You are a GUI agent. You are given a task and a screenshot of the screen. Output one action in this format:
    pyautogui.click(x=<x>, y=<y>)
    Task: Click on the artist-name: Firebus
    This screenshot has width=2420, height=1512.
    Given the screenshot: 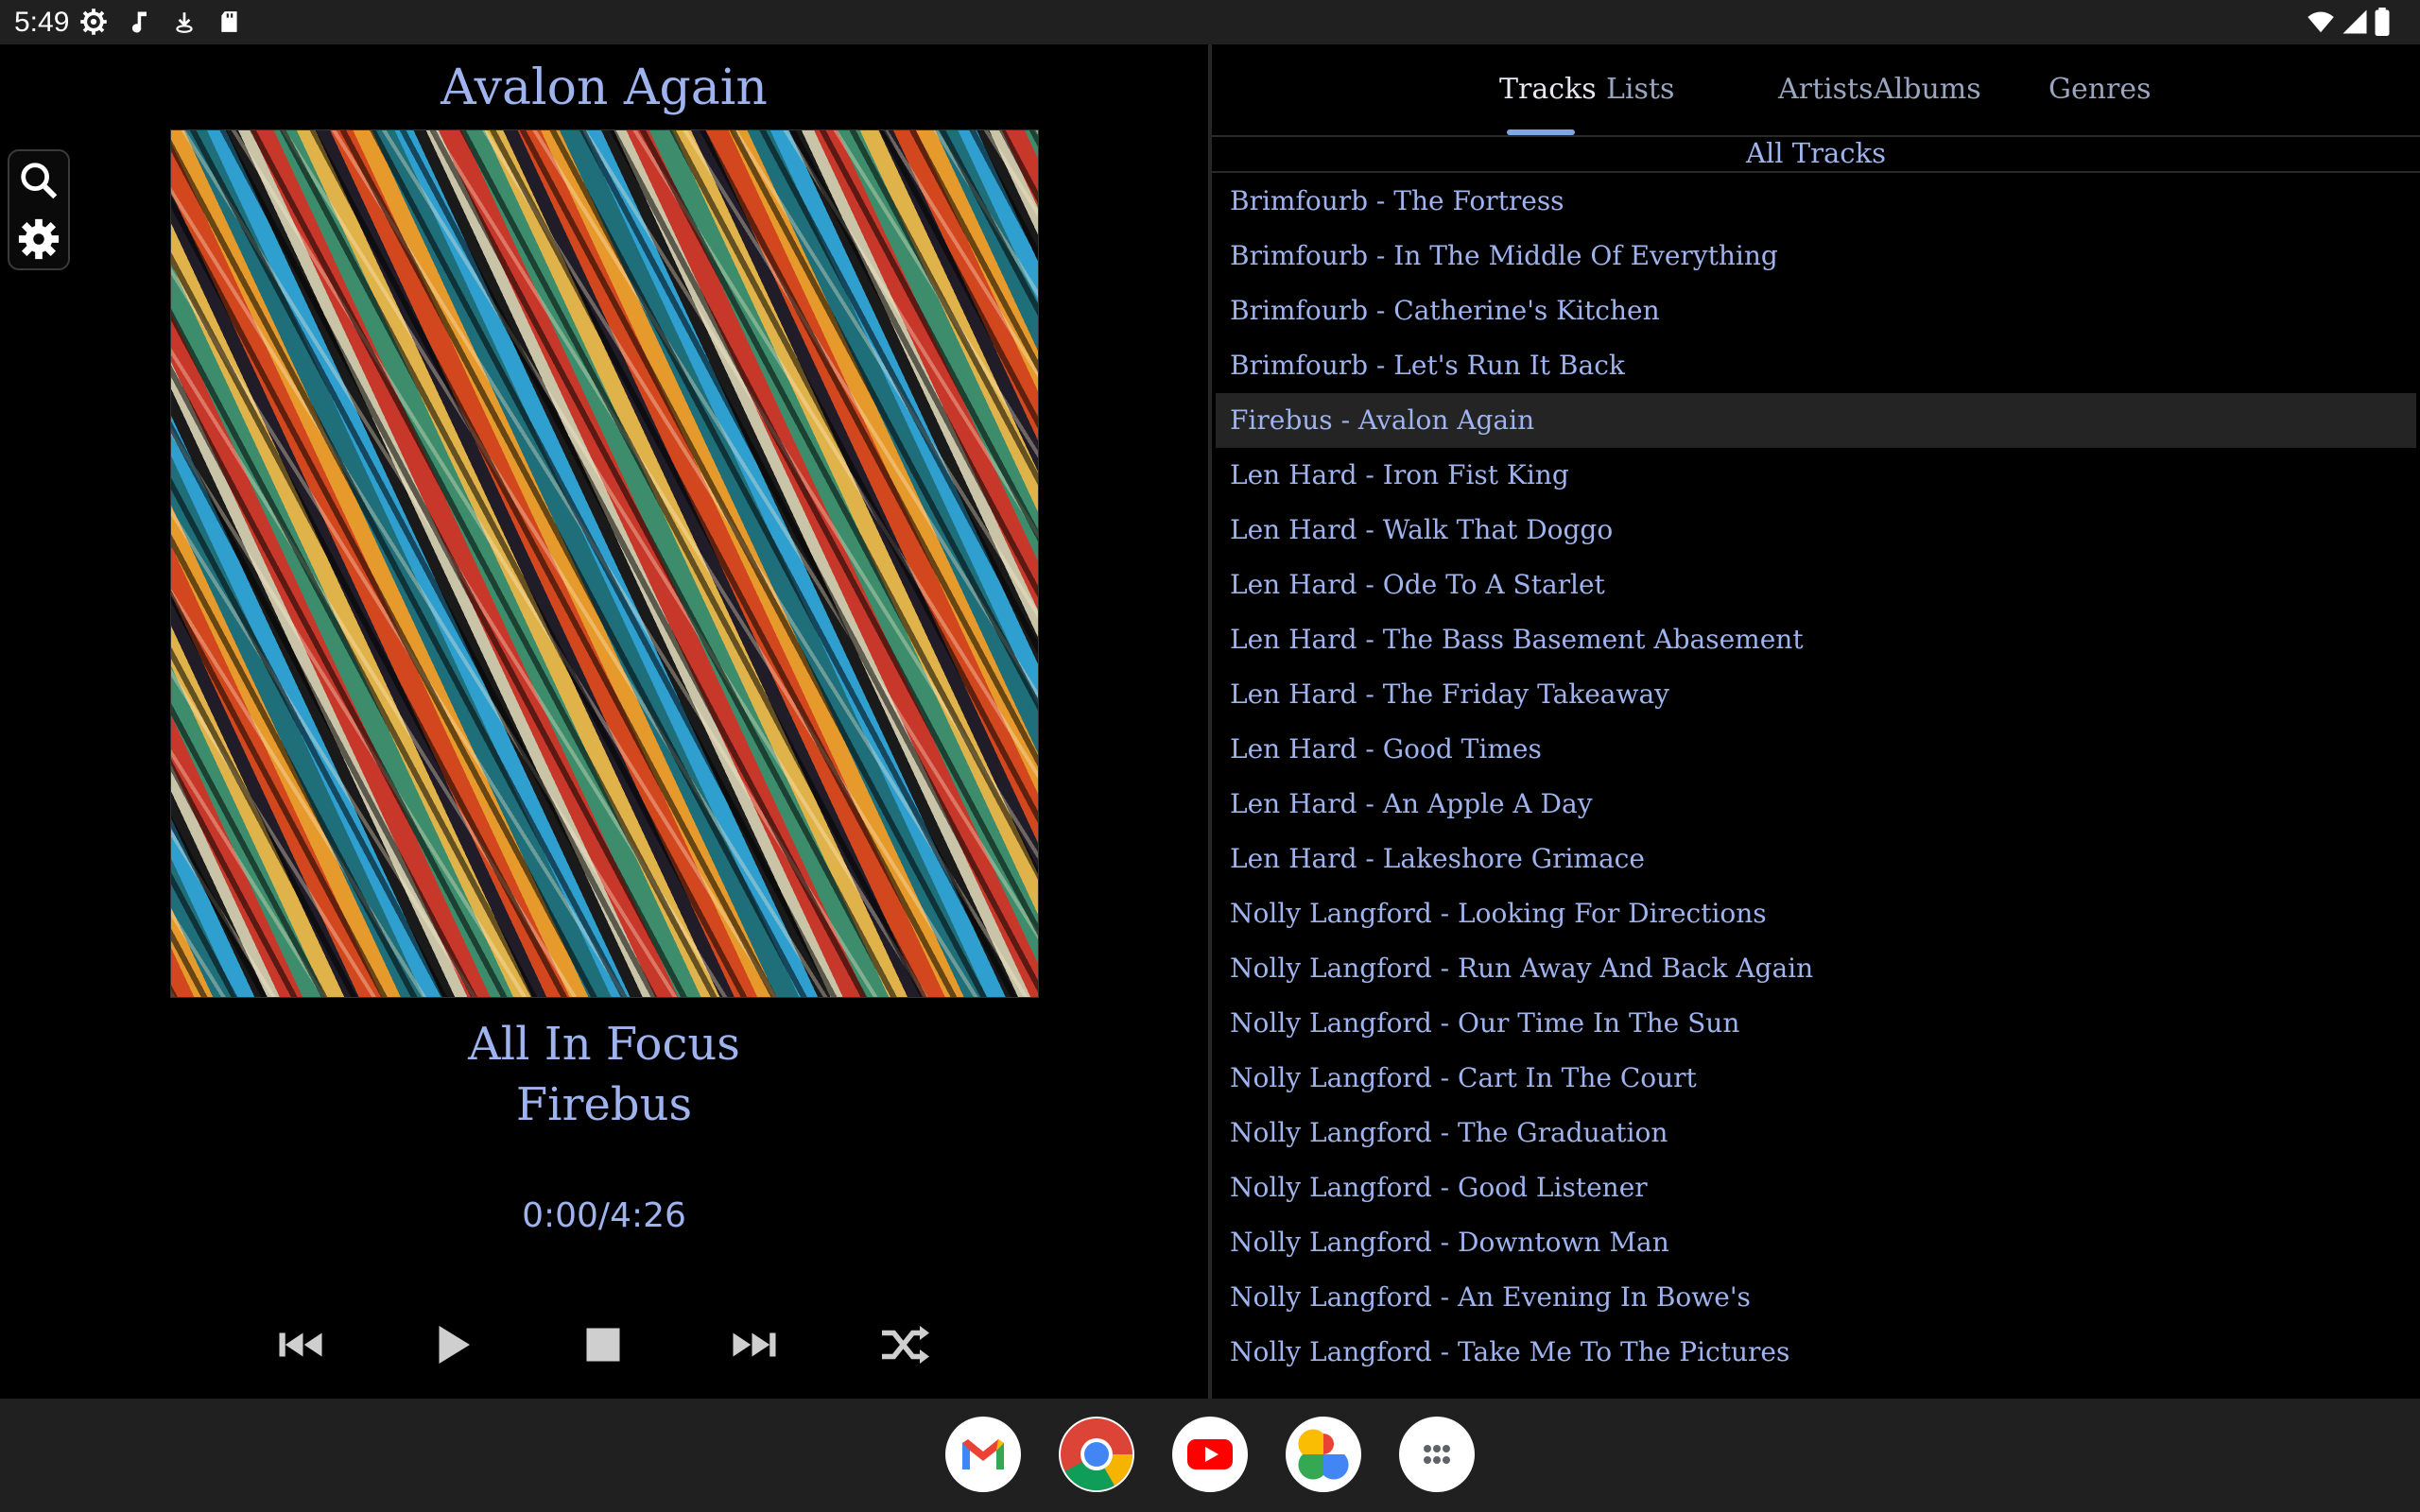 What is the action you would take?
    pyautogui.click(x=604, y=1104)
    